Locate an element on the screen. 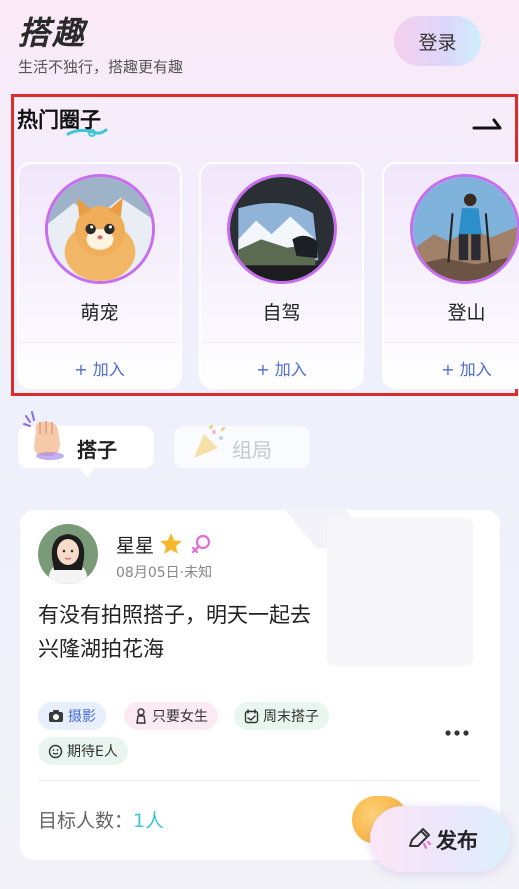 The width and height of the screenshot is (519, 889). circle-card-roadtrip: 自驾 + 加入 is located at coordinates (281, 275).